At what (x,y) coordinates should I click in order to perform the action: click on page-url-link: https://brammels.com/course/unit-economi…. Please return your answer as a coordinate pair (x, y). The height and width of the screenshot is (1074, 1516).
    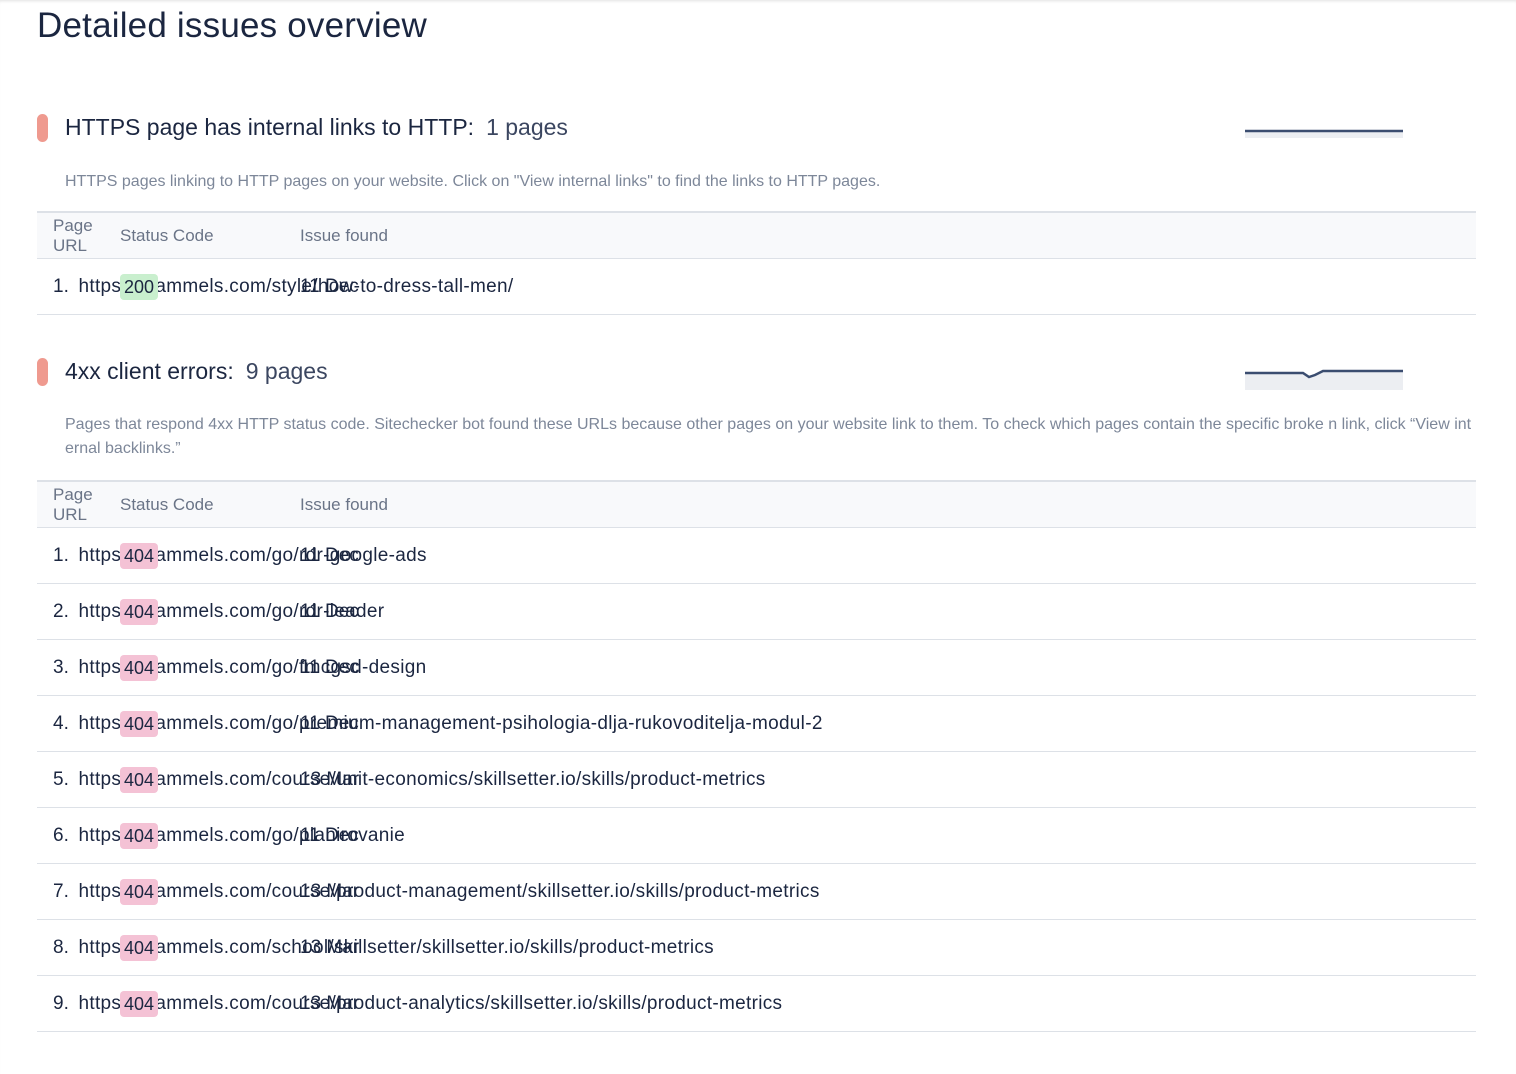
    Looking at the image, I should click on (421, 779).